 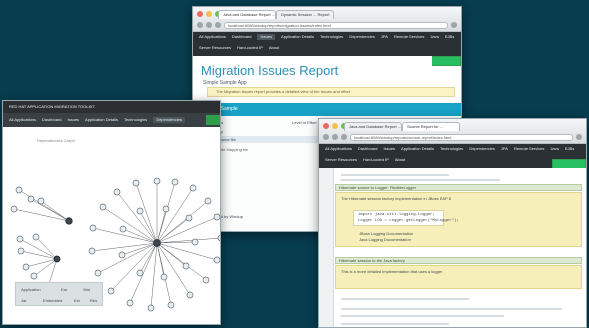 I want to click on line-number-gutter, so click(x=326, y=247).